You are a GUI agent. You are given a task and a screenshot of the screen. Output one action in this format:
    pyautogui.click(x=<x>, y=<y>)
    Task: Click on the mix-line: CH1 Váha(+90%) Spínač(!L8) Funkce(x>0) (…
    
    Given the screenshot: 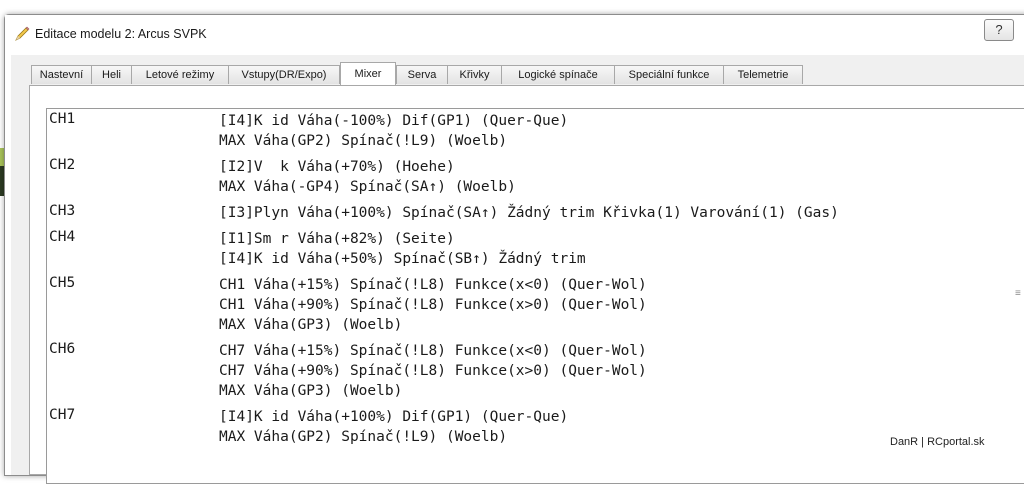 What is the action you would take?
    pyautogui.click(x=433, y=305)
    